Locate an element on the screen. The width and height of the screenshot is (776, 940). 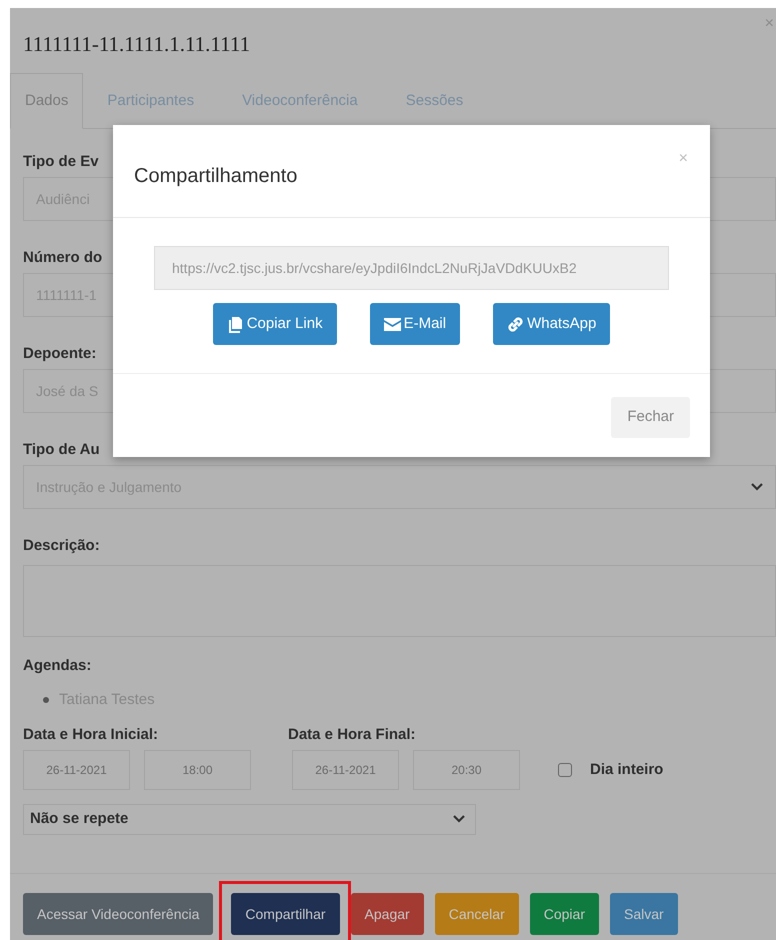
close-button: Fechar is located at coordinates (650, 417).